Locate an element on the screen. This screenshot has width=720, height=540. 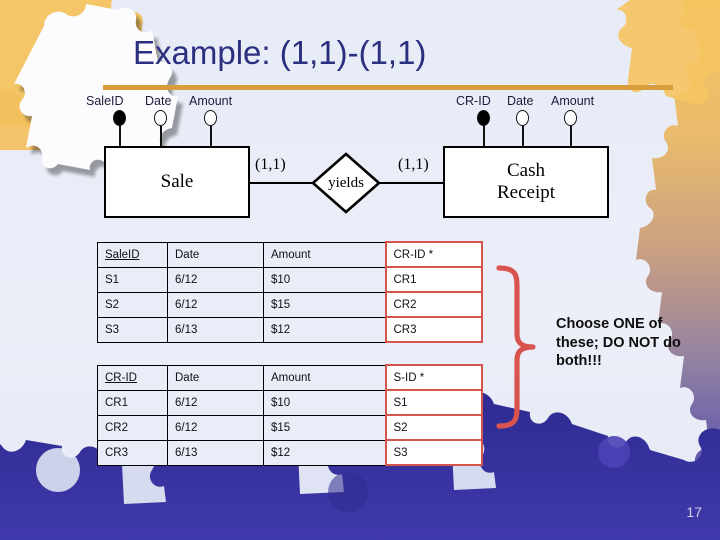
cell-crid: CR3 is located at coordinates (132, 452).